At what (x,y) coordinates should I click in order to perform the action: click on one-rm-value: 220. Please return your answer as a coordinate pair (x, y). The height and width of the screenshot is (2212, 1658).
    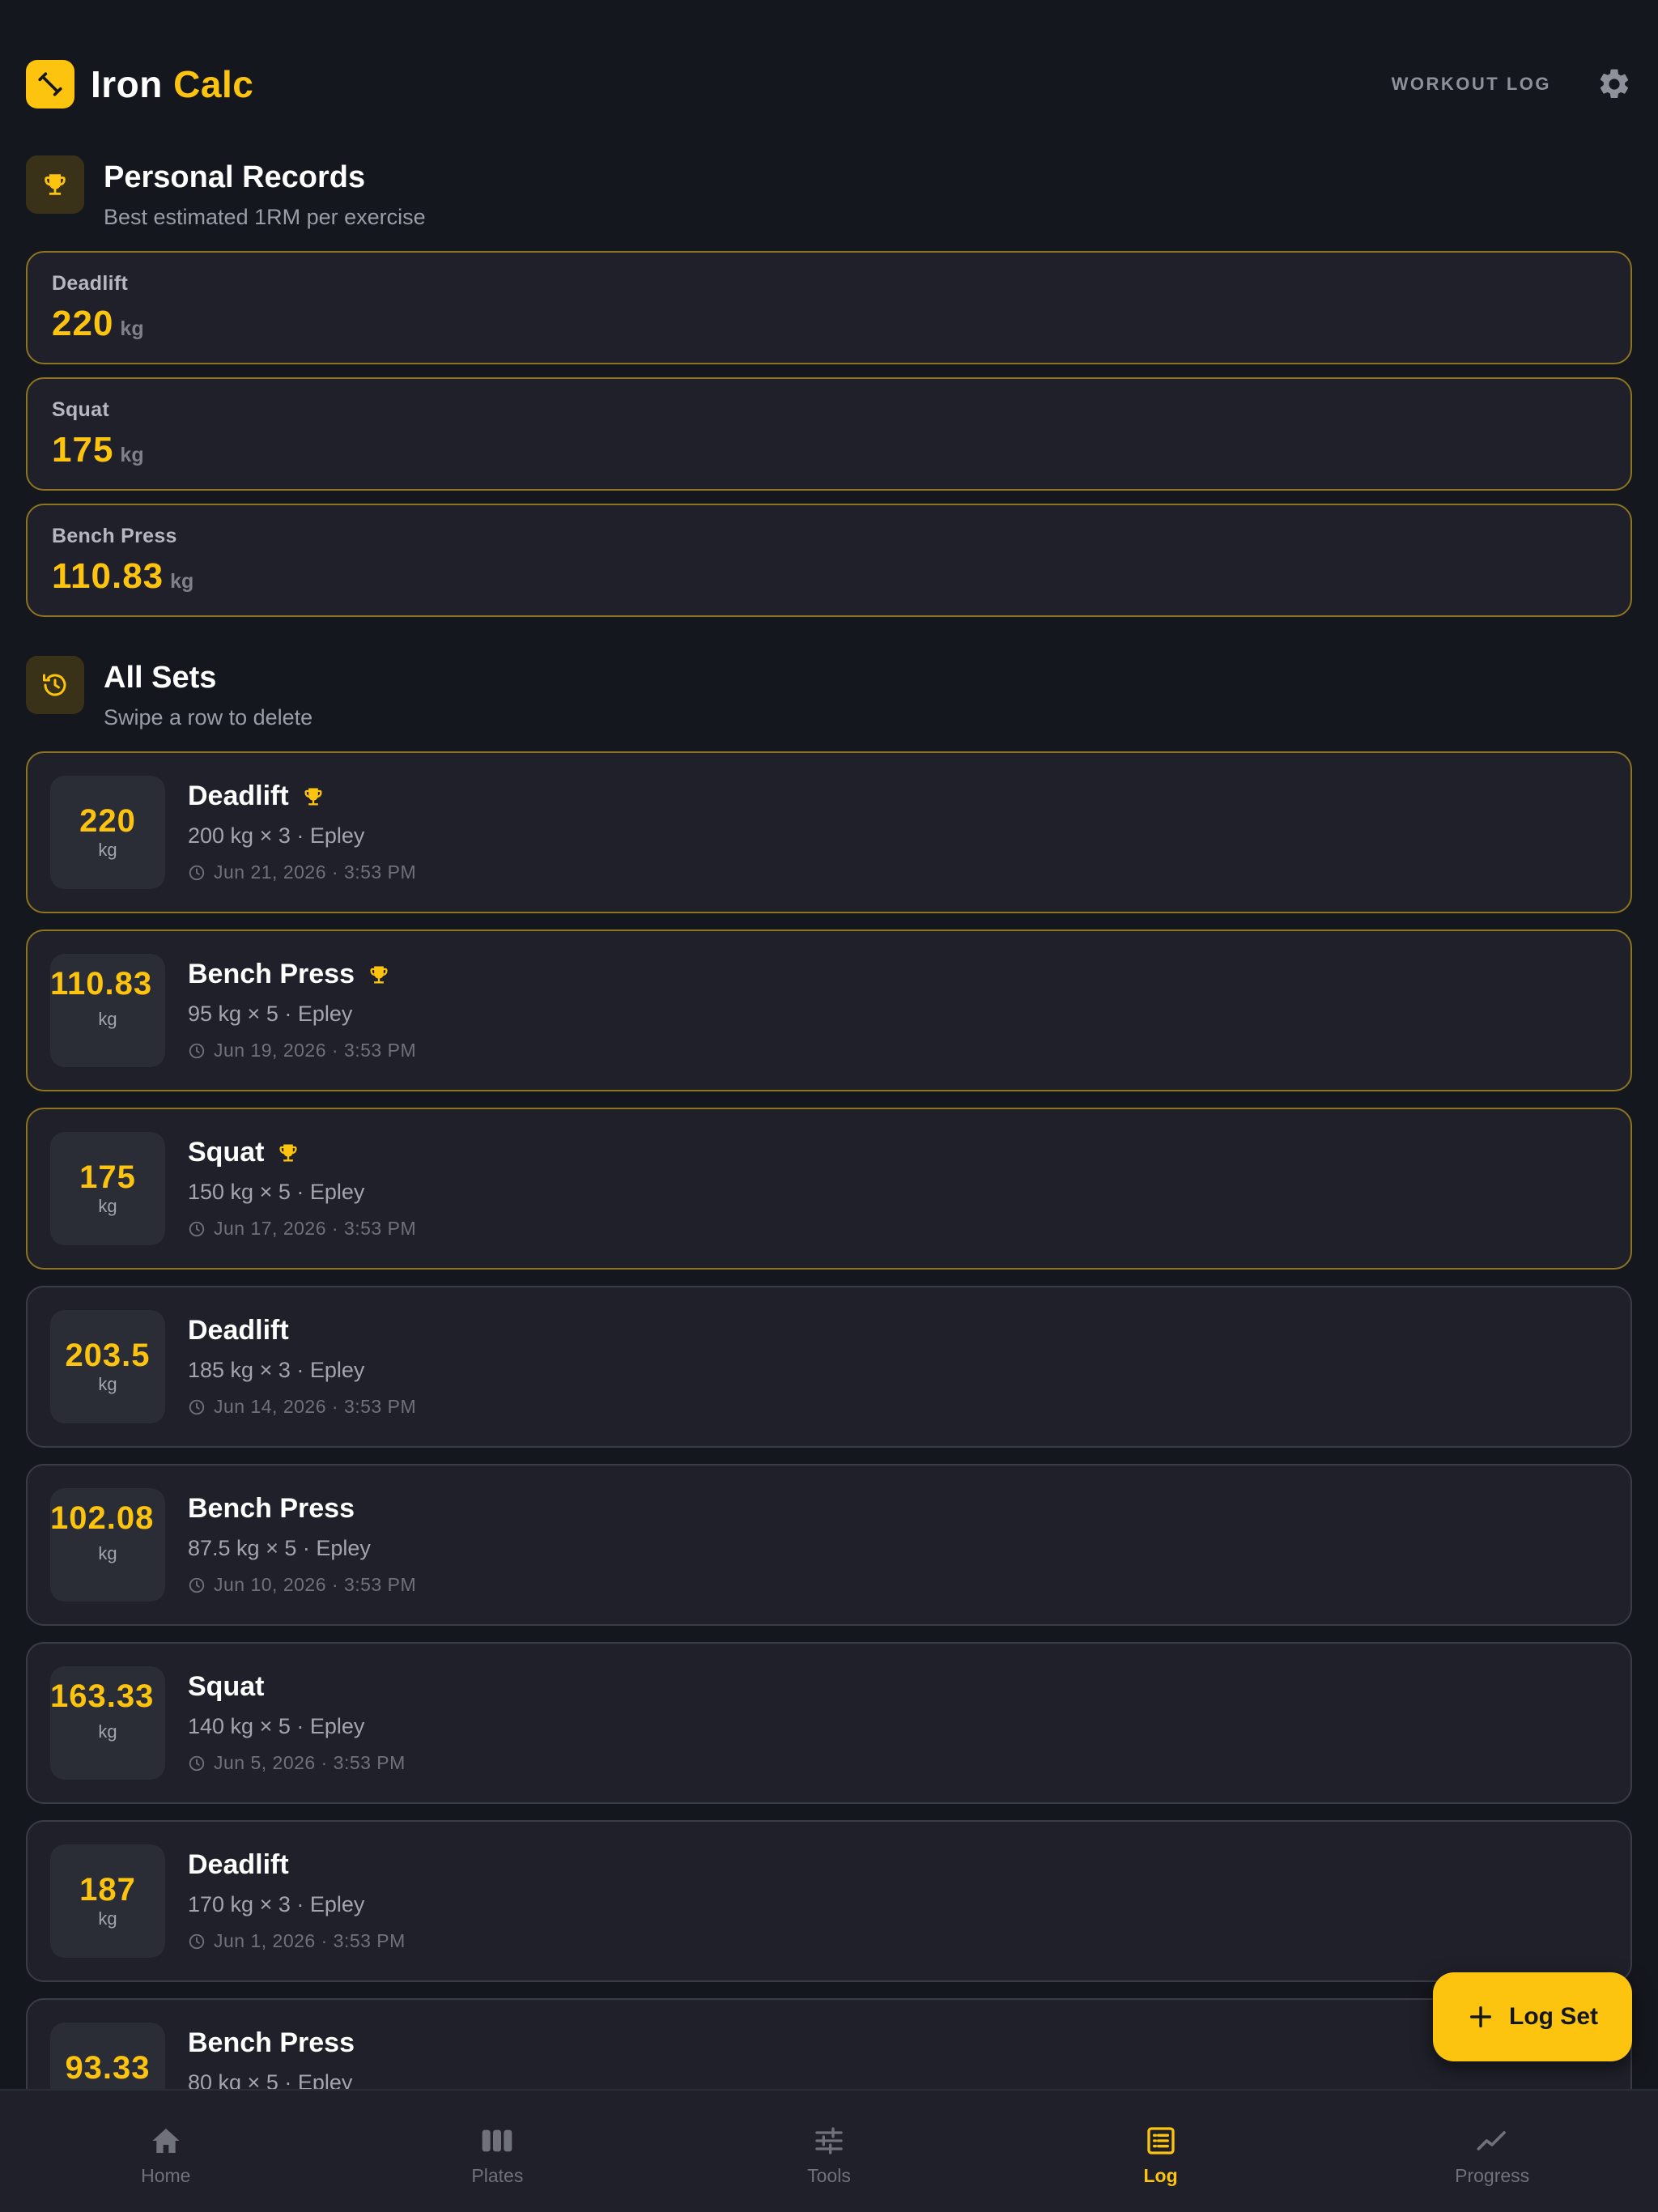
    Looking at the image, I should click on (107, 821).